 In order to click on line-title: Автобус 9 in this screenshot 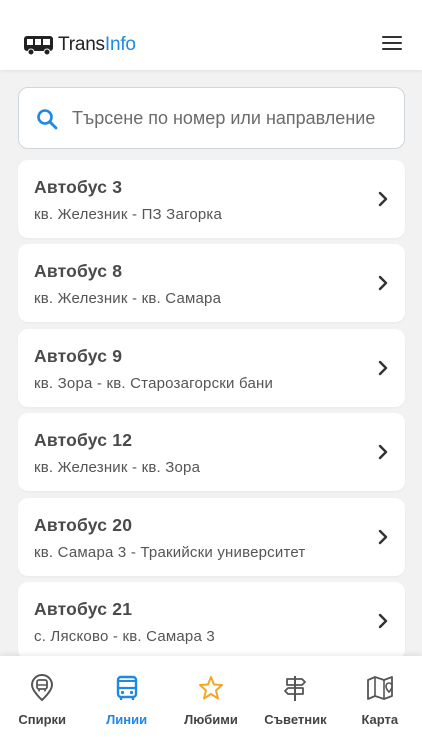, I will do `click(78, 355)`.